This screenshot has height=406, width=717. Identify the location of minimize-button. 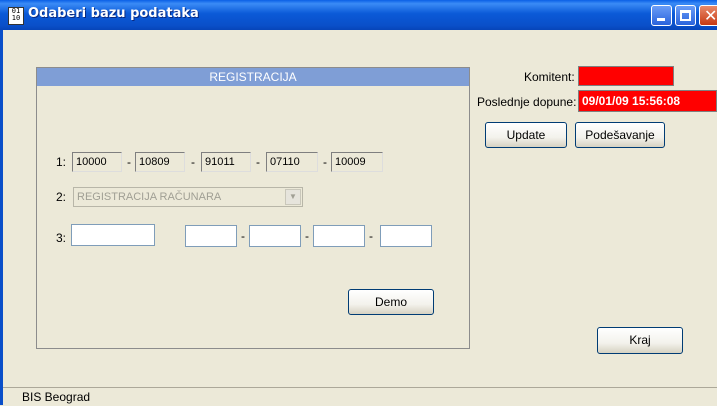
(661, 15).